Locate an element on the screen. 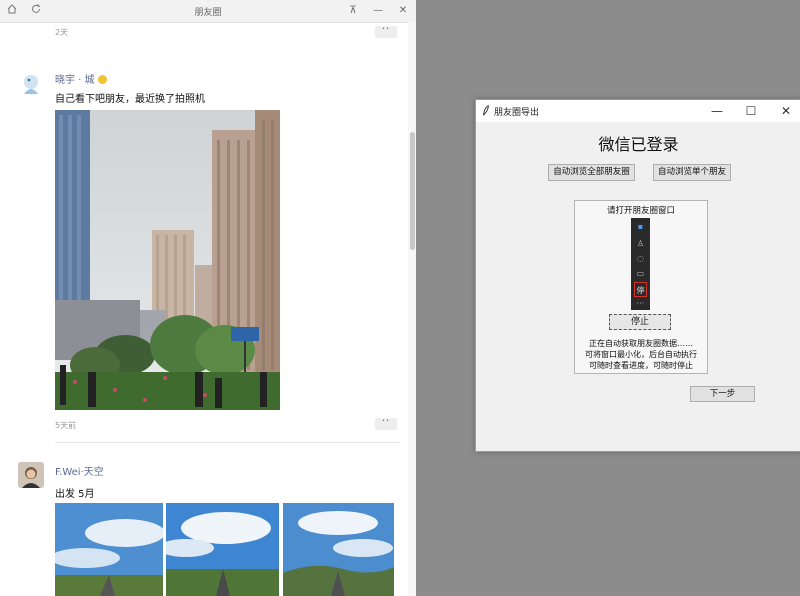 Image resolution: width=800 pixels, height=596 pixels. moments-titlebar: 朋友圈 ⊼ — ✕ is located at coordinates (208, 11).